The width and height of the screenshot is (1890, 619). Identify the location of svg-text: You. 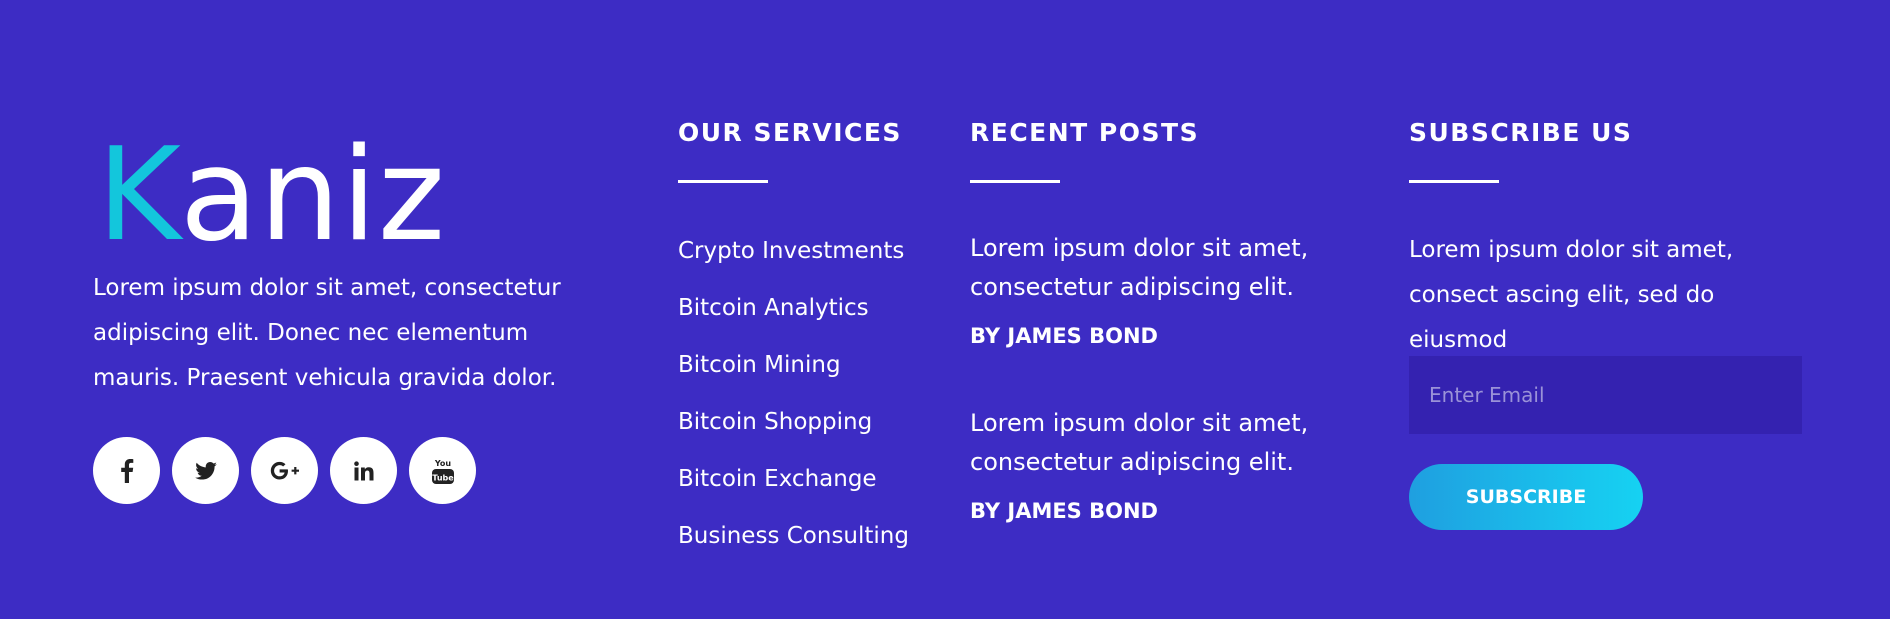
(442, 463).